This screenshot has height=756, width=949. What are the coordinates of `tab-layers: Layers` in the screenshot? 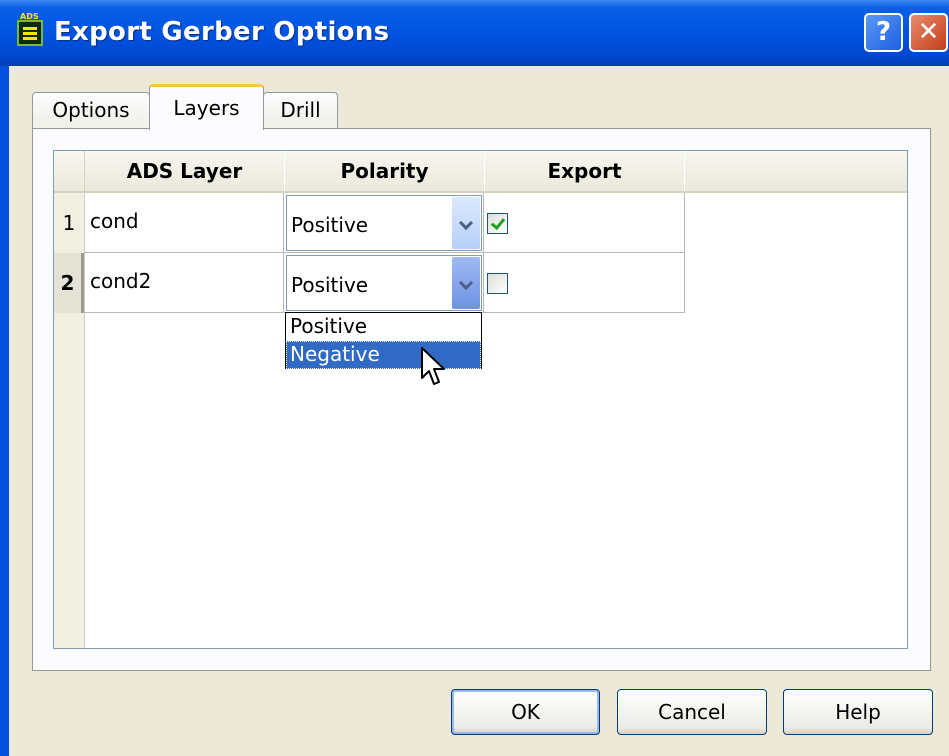 It's located at (206, 107).